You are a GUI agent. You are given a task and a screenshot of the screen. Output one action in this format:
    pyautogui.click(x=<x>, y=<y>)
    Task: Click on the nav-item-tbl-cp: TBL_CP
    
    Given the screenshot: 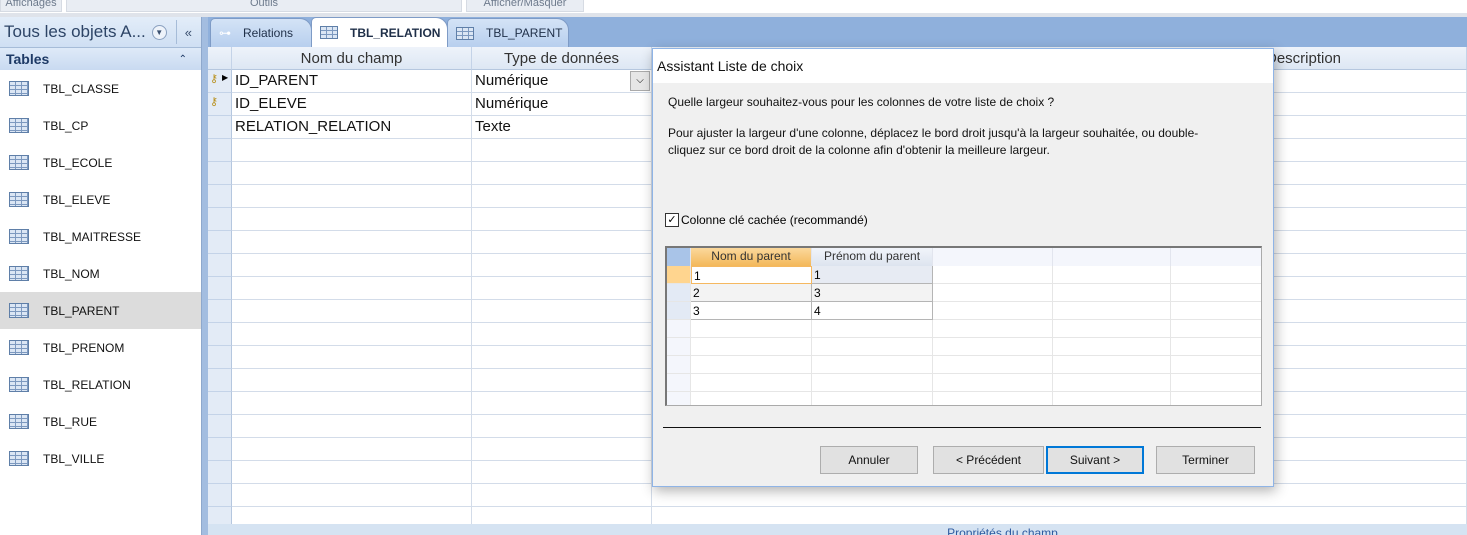 What is the action you would take?
    pyautogui.click(x=100, y=125)
    